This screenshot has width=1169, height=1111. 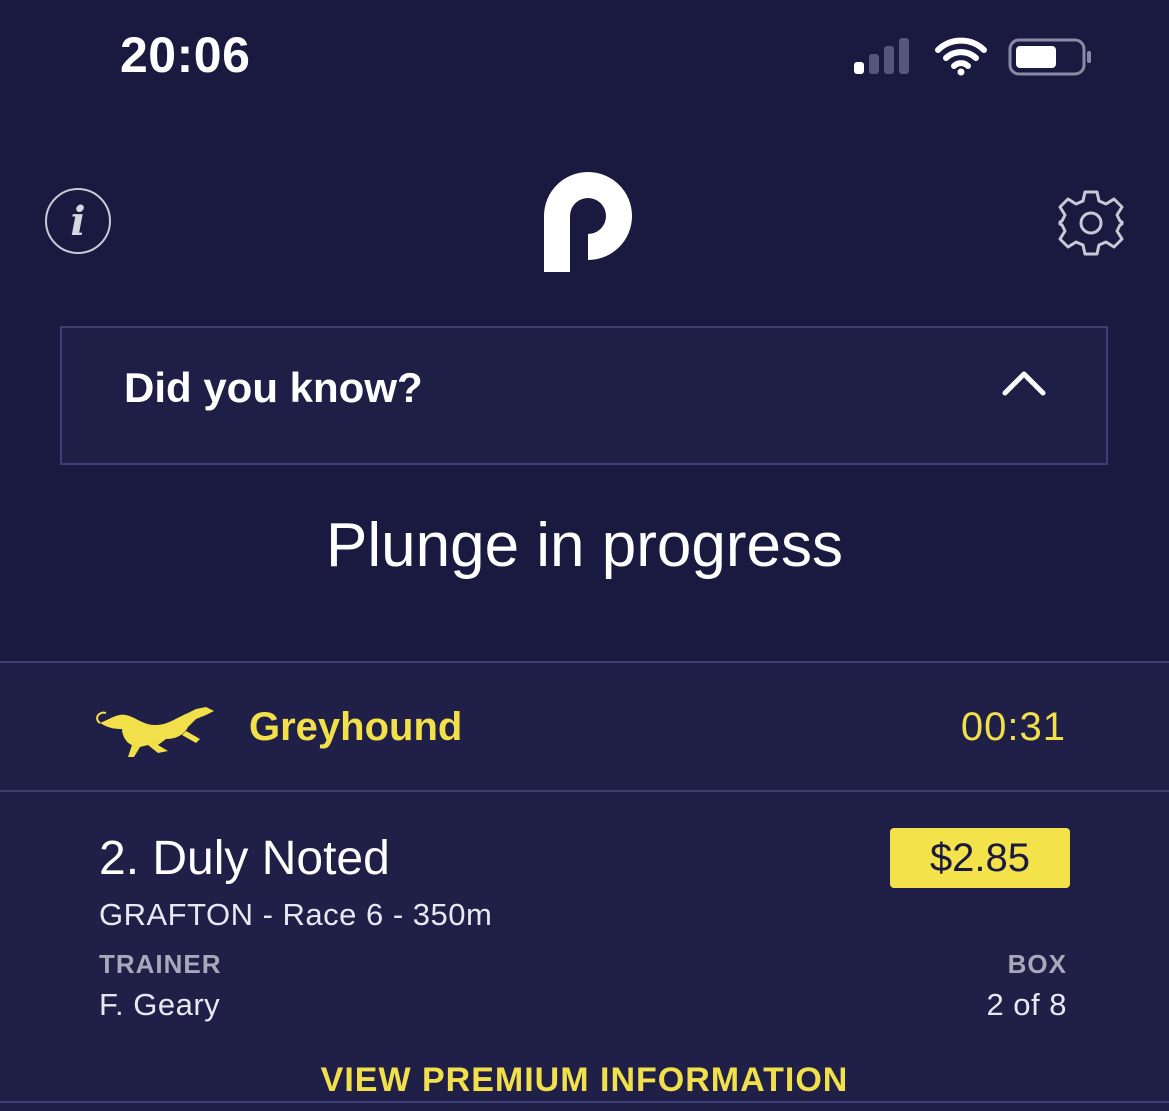 What do you see at coordinates (273, 387) in the screenshot?
I see `did-you-know-title: Did you know?` at bounding box center [273, 387].